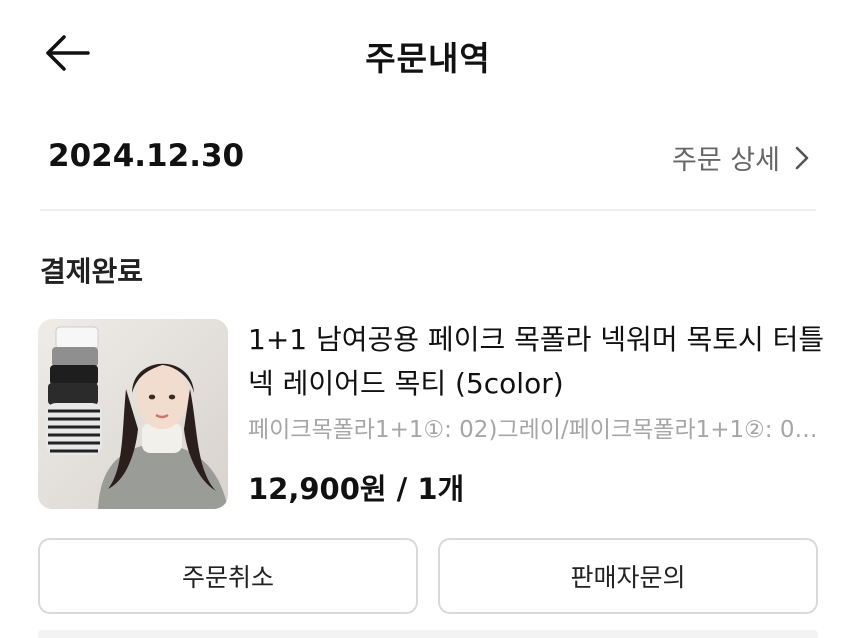 This screenshot has width=856, height=638. I want to click on product-photo, so click(133, 414).